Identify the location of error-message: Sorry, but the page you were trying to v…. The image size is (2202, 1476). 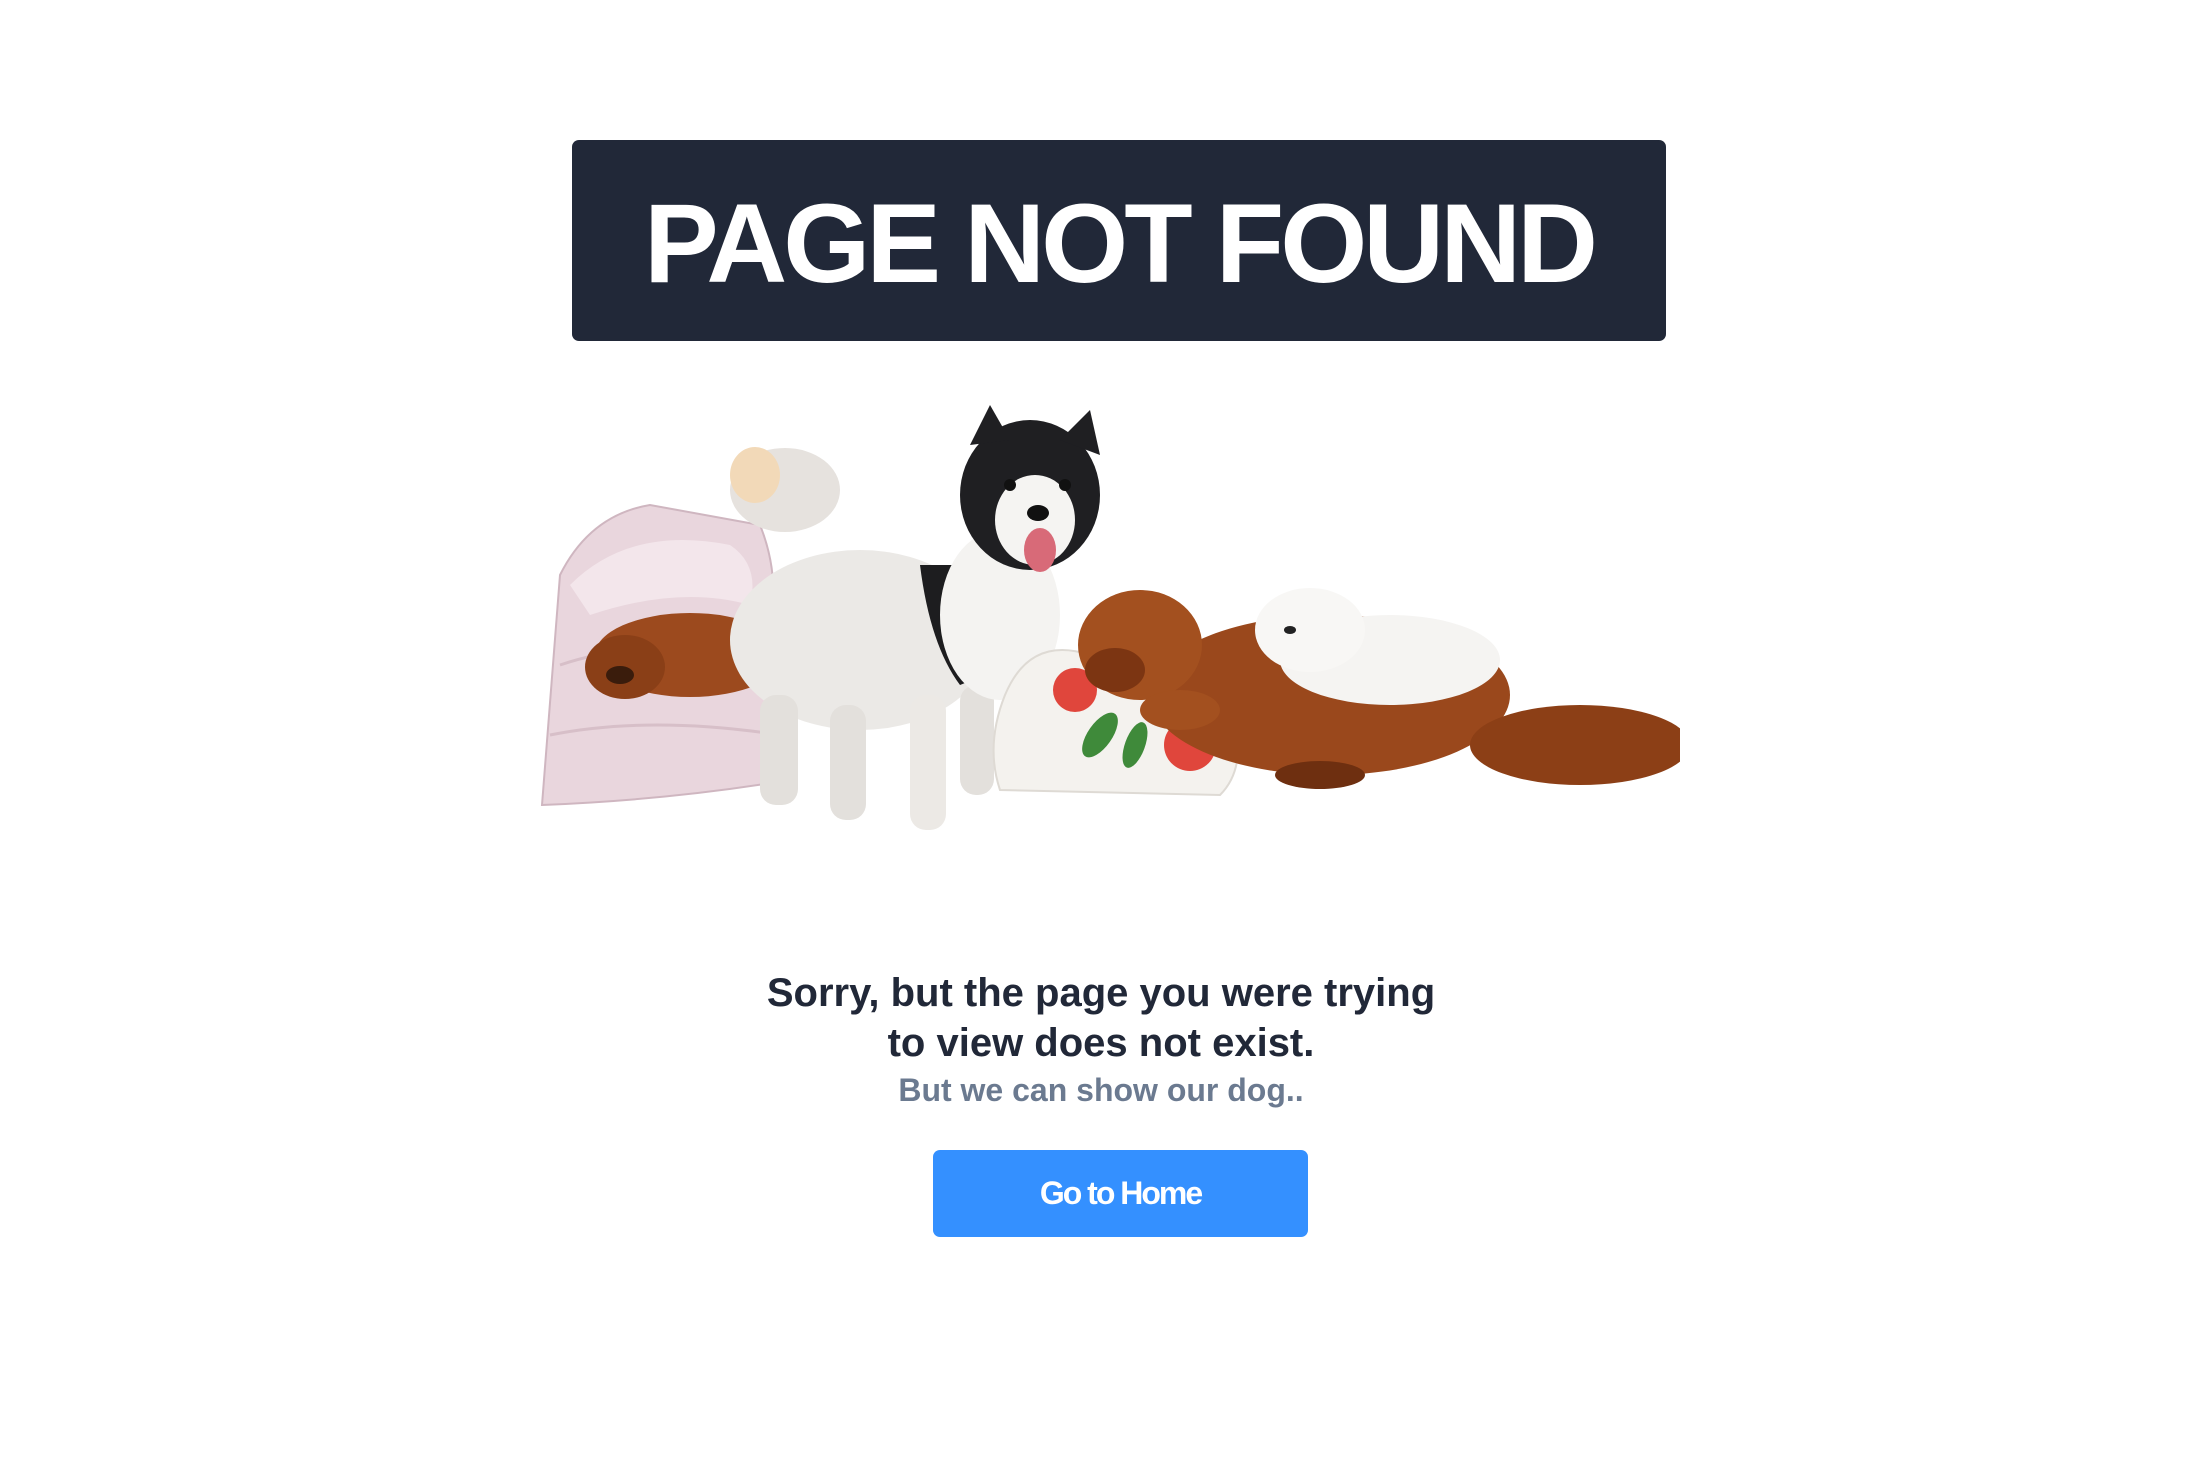
(1101, 1039).